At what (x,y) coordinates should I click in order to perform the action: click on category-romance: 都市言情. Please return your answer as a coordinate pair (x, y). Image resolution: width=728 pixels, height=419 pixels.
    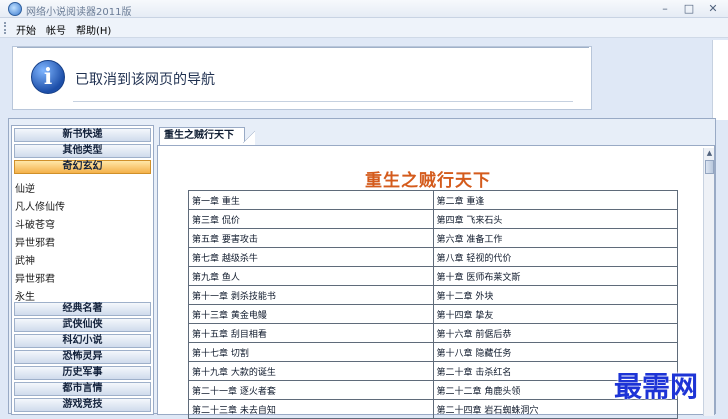
    Looking at the image, I should click on (82, 389).